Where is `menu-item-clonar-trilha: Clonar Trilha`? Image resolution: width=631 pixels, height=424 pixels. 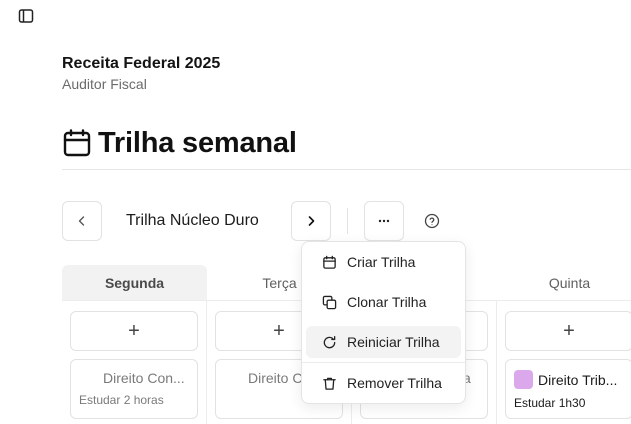
menu-item-clonar-trilha: Clonar Trilha is located at coordinates (383, 302).